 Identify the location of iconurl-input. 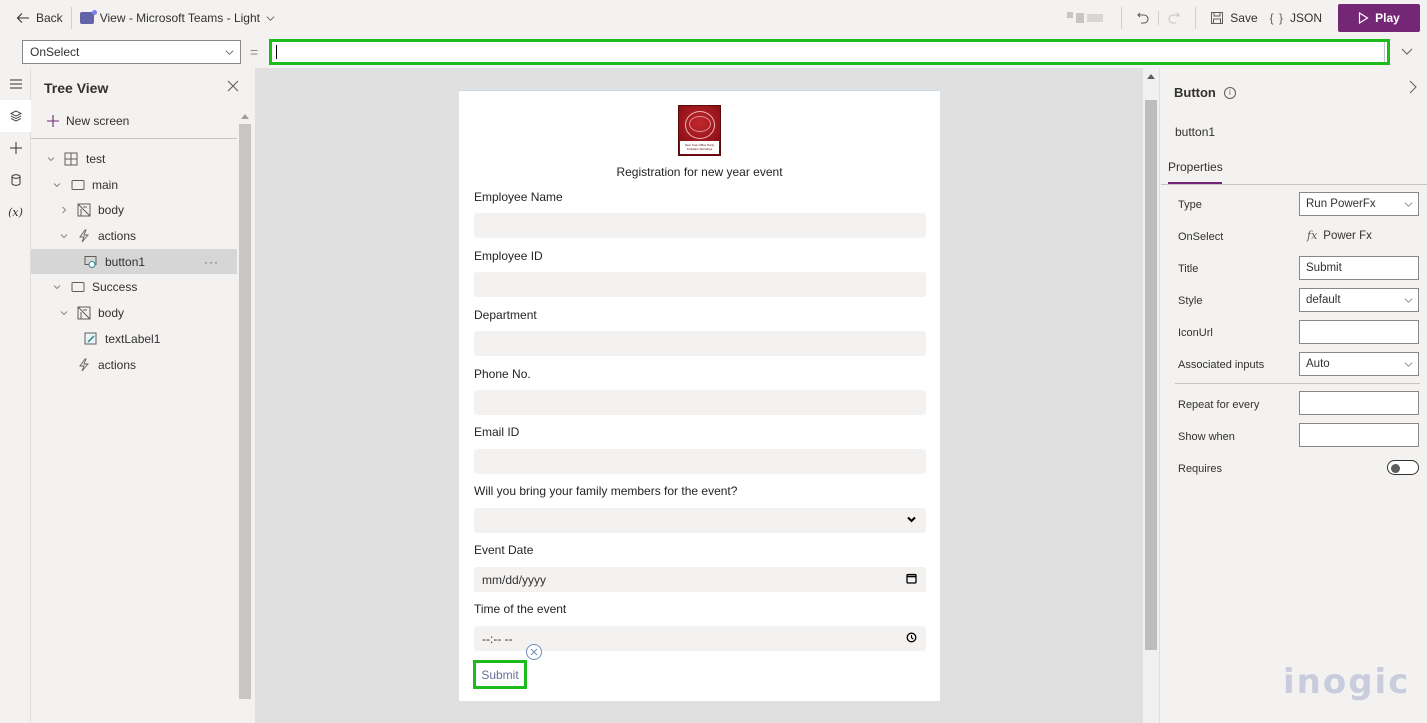
(1359, 332).